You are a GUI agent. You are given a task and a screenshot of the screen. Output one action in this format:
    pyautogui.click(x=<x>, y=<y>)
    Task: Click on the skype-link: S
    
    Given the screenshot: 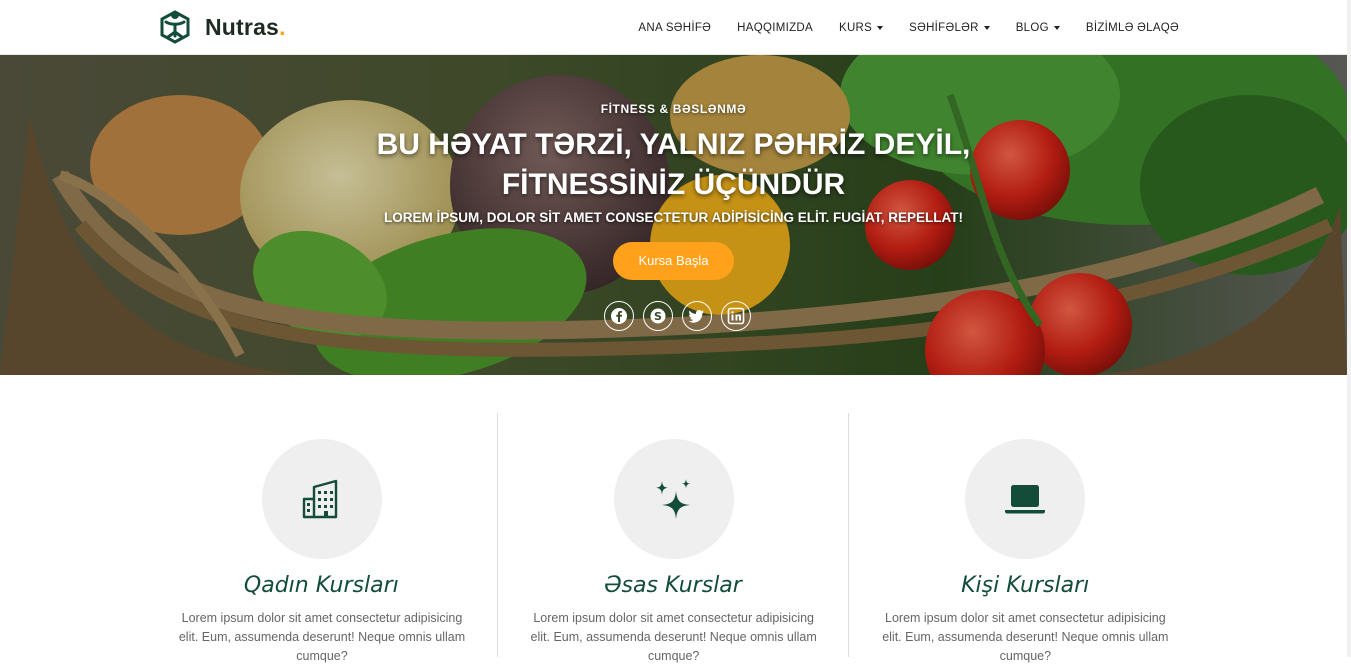 What is the action you would take?
    pyautogui.click(x=658, y=316)
    